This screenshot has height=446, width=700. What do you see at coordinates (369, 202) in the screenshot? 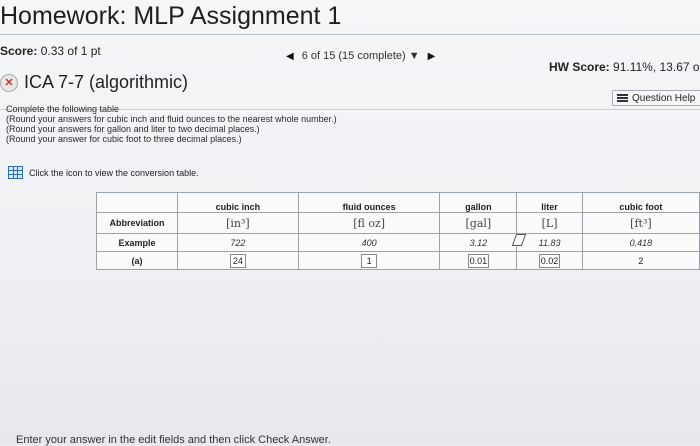
I see `table-header-cell: fluid ounces` at bounding box center [369, 202].